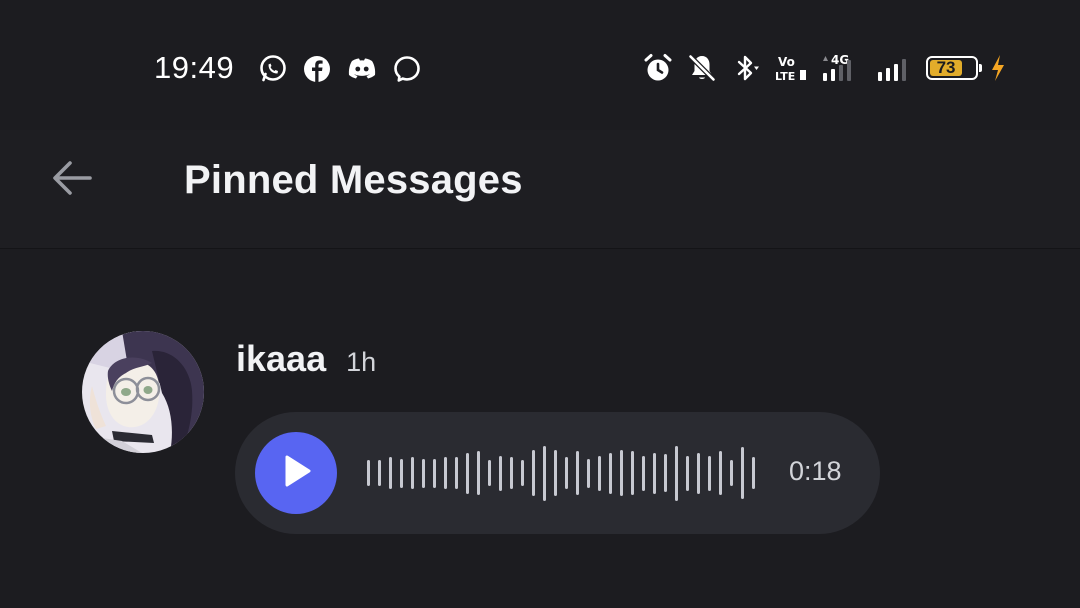 The height and width of the screenshot is (608, 1080). Describe the element at coordinates (281, 359) in the screenshot. I see `author-name: ikaaa` at that location.